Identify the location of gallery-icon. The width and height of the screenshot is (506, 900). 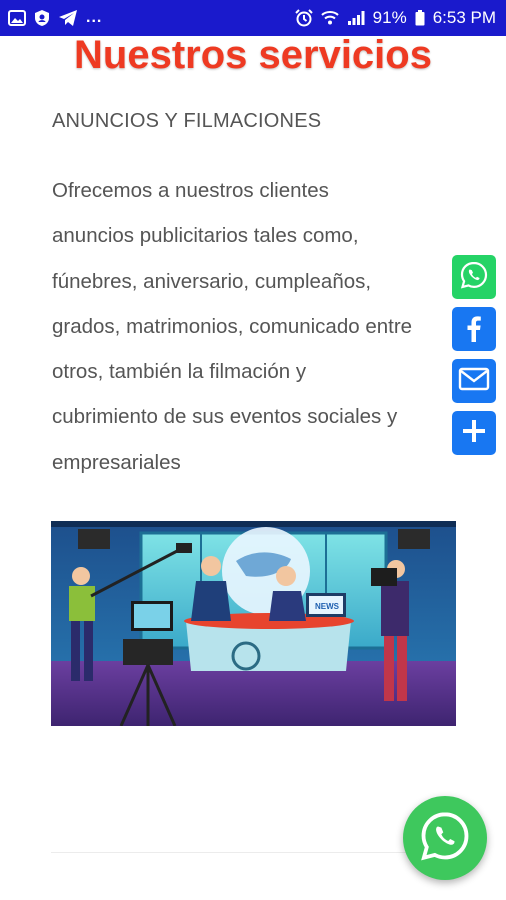
(17, 18).